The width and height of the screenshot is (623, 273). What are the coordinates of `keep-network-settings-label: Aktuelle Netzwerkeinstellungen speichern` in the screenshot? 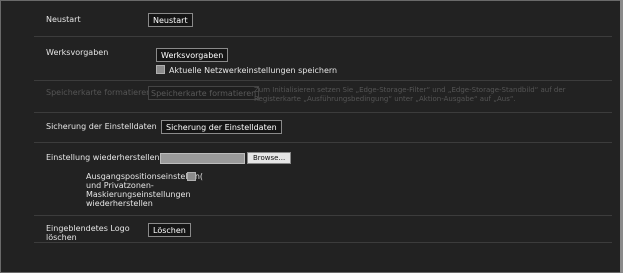 It's located at (253, 70).